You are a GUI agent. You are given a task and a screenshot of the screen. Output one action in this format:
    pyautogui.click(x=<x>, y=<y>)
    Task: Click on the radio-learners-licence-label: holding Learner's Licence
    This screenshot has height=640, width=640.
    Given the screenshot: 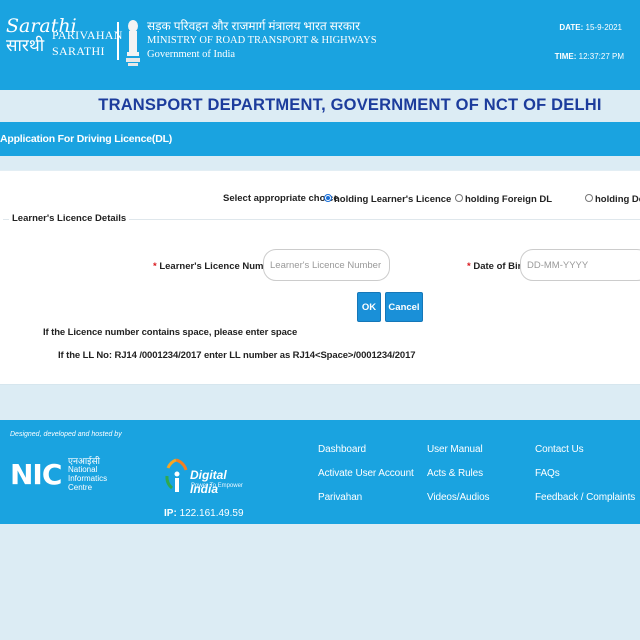 What is the action you would take?
    pyautogui.click(x=392, y=199)
    